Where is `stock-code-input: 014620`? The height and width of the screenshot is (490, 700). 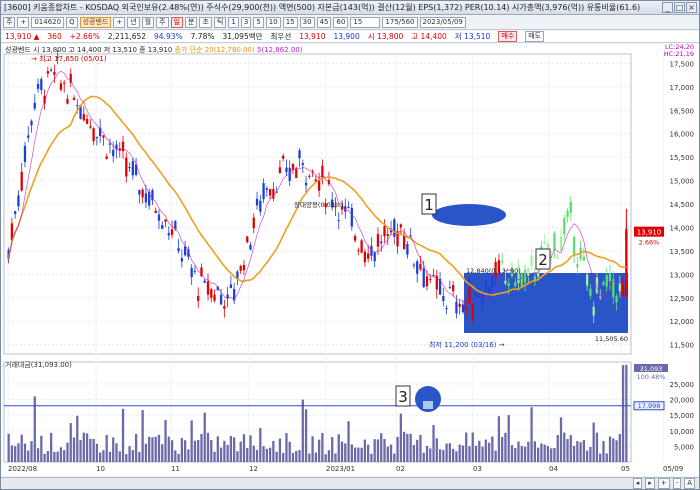
stock-code-input: 014620 is located at coordinates (48, 22).